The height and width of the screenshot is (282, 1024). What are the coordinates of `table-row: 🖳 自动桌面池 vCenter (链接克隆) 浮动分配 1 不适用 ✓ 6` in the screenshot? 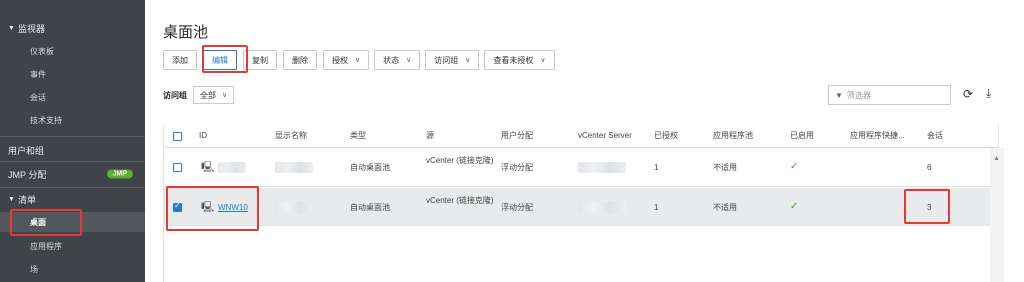 It's located at (581, 168).